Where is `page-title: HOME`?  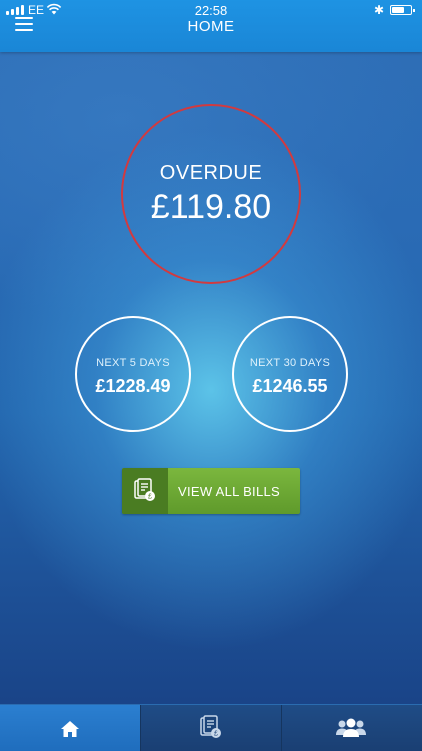
page-title: HOME is located at coordinates (211, 26).